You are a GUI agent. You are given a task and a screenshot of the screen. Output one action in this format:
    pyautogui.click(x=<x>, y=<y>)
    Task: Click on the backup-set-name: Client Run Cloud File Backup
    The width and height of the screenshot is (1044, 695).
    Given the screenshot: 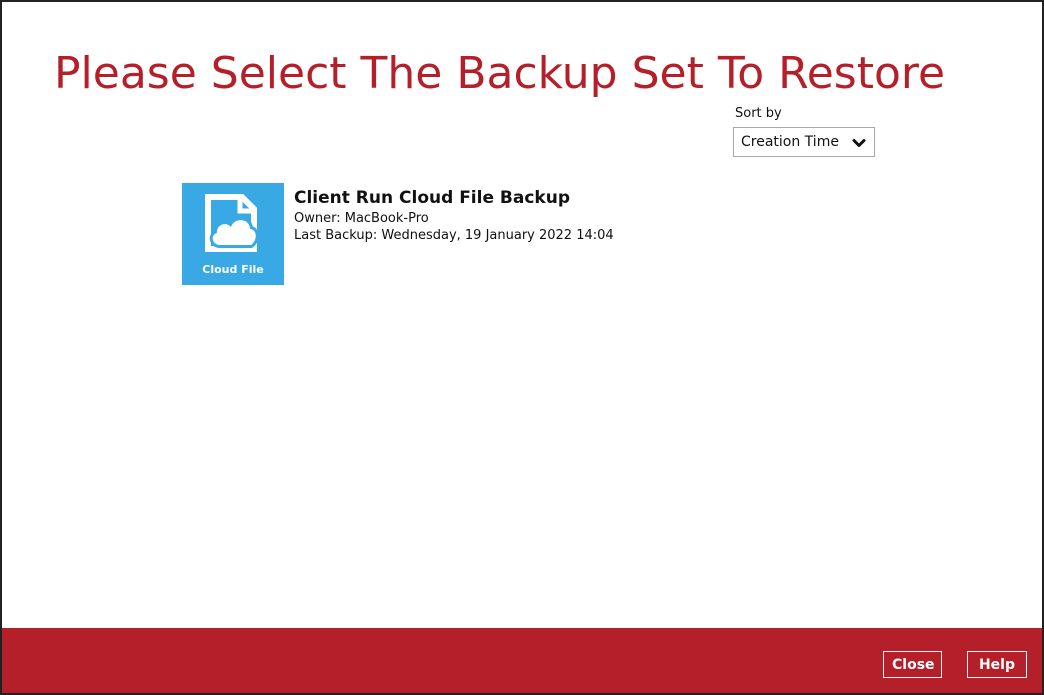 What is the action you would take?
    pyautogui.click(x=432, y=198)
    